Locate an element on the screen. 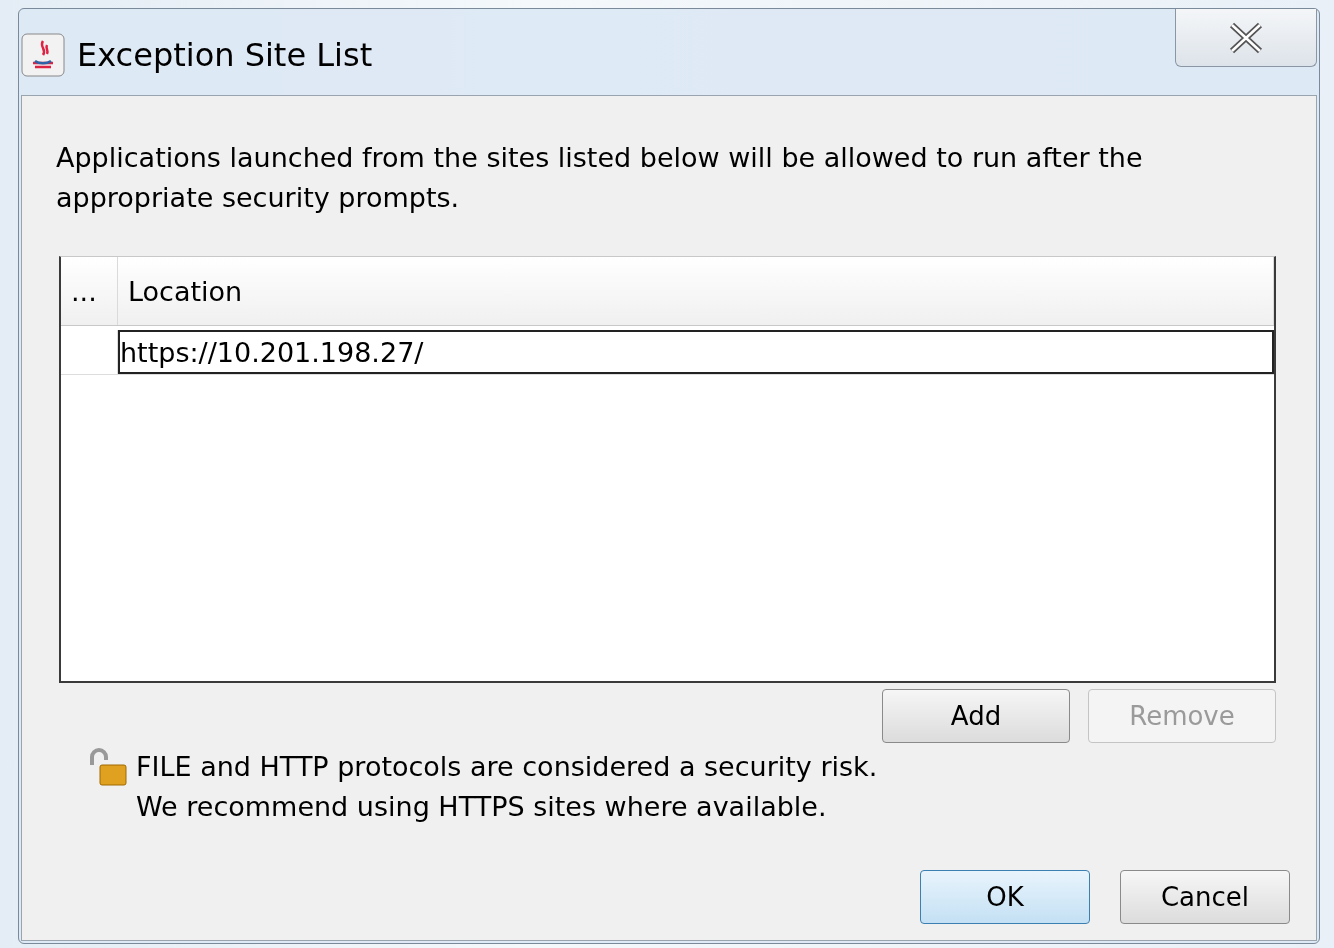  description-text: Applications launched from the sites listed below will be allowed to run after the appropriate security prompts. is located at coordinates (600, 178).